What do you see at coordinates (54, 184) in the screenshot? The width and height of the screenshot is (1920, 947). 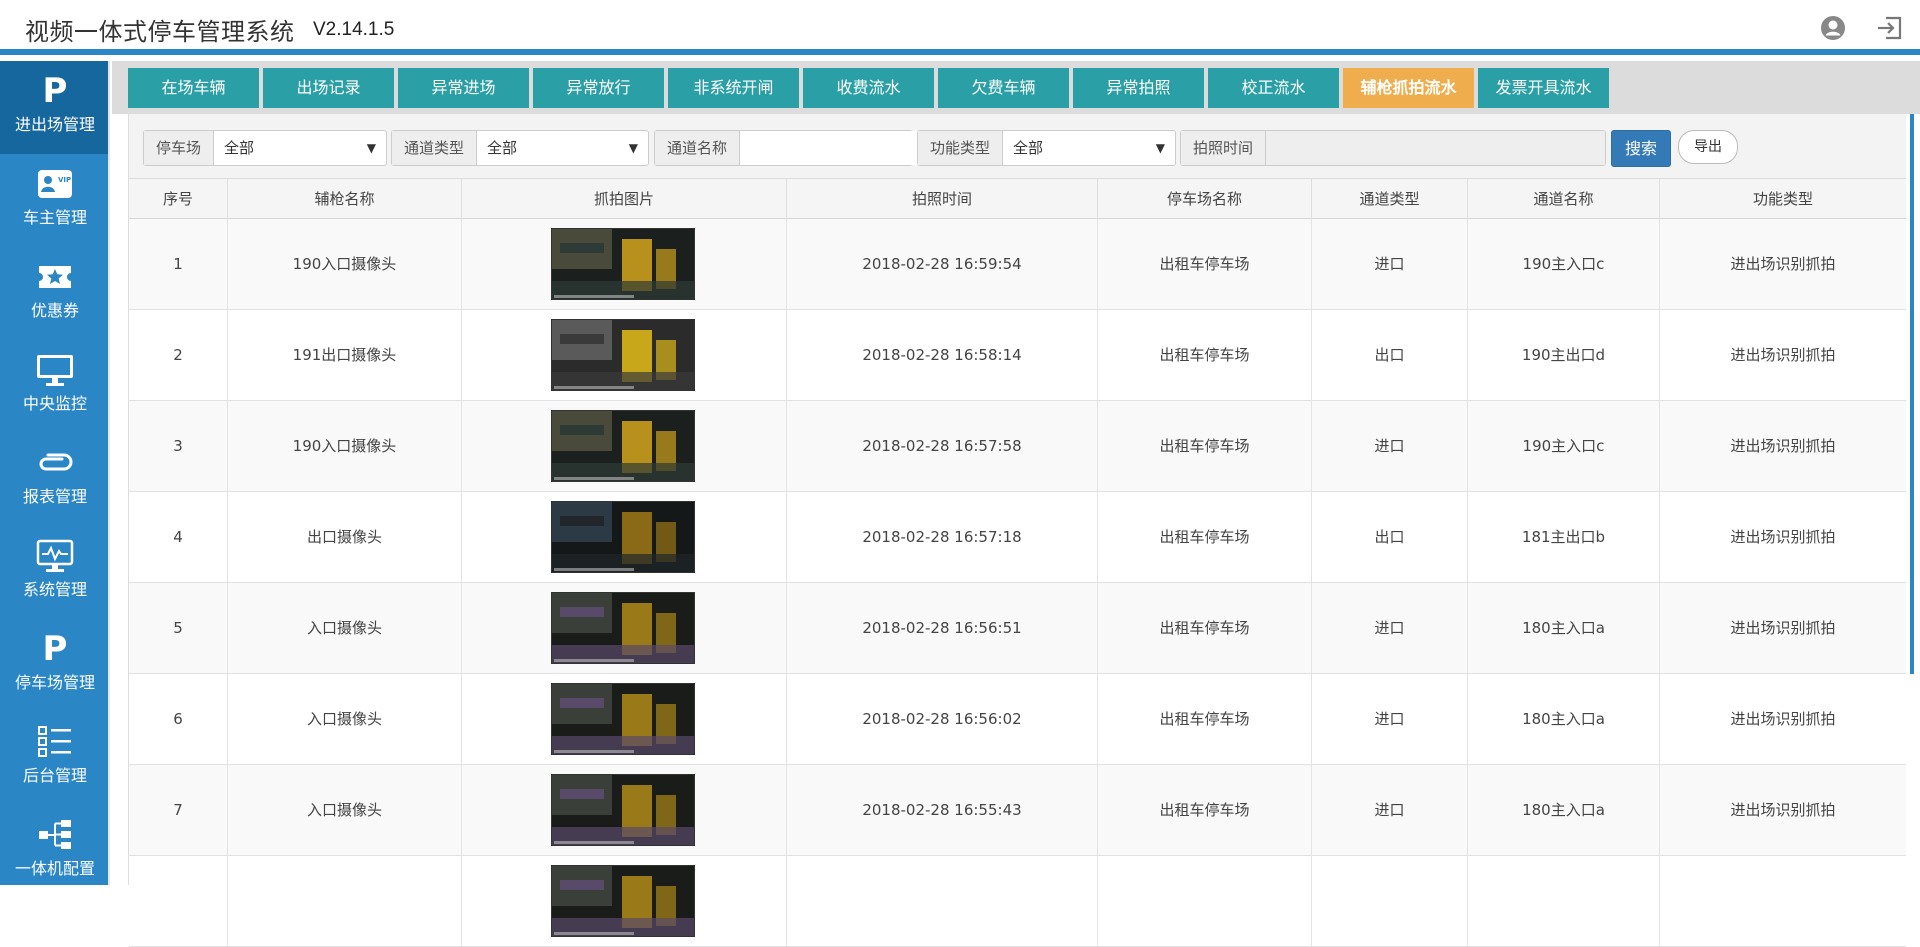 I see `vip-card-icon: VIP` at bounding box center [54, 184].